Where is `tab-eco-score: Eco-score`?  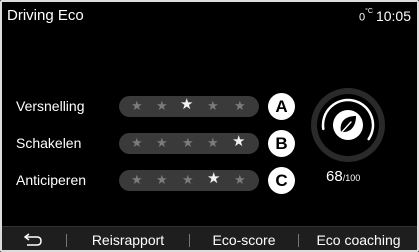 tab-eco-score: Eco-score is located at coordinates (244, 239).